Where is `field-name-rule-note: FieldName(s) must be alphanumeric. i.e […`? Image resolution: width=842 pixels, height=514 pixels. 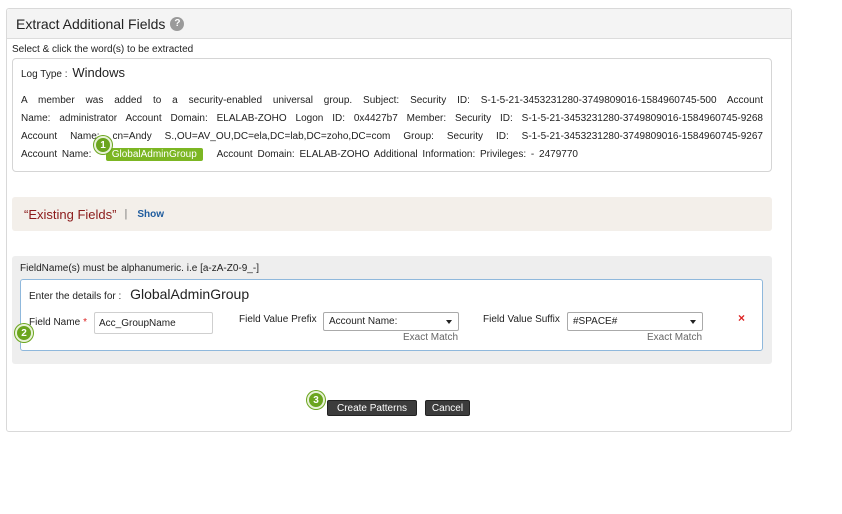
field-name-rule-note: FieldName(s) must be alphanumeric. i.e [… is located at coordinates (139, 268).